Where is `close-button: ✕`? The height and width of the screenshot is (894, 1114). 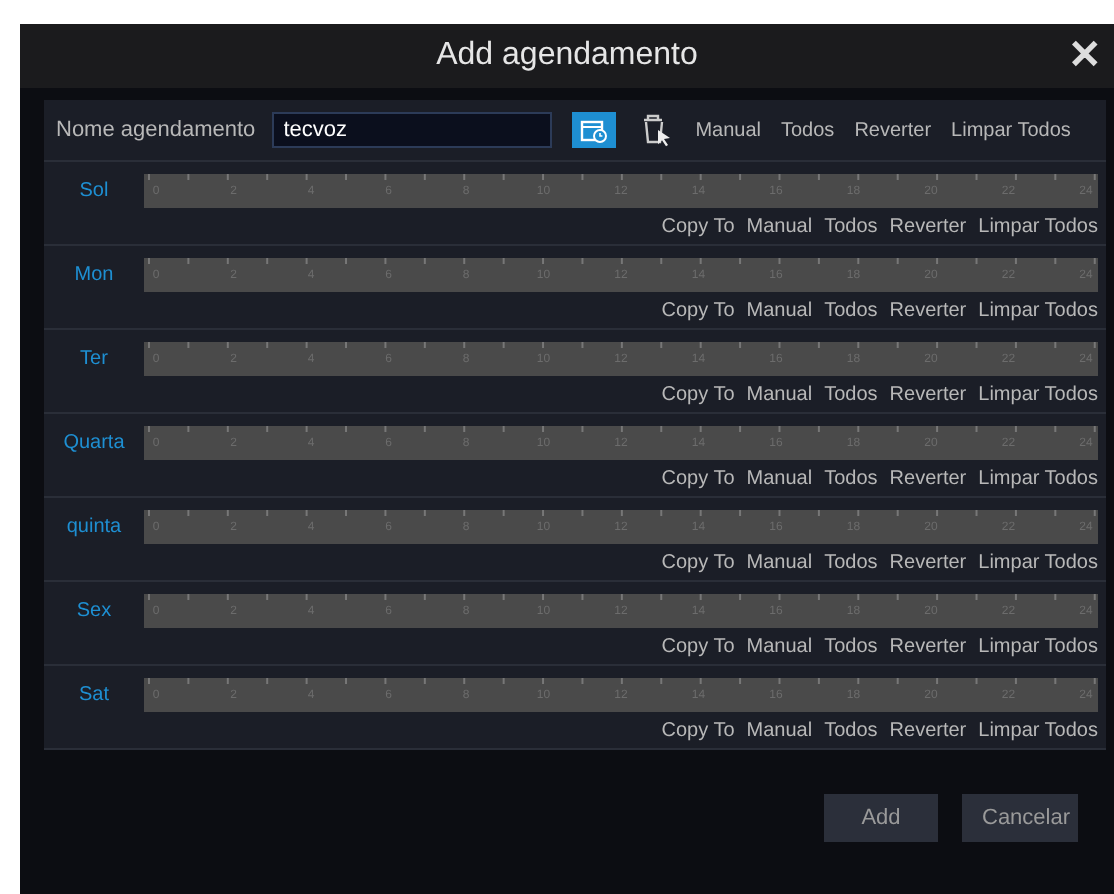
close-button: ✕ is located at coordinates (1085, 56).